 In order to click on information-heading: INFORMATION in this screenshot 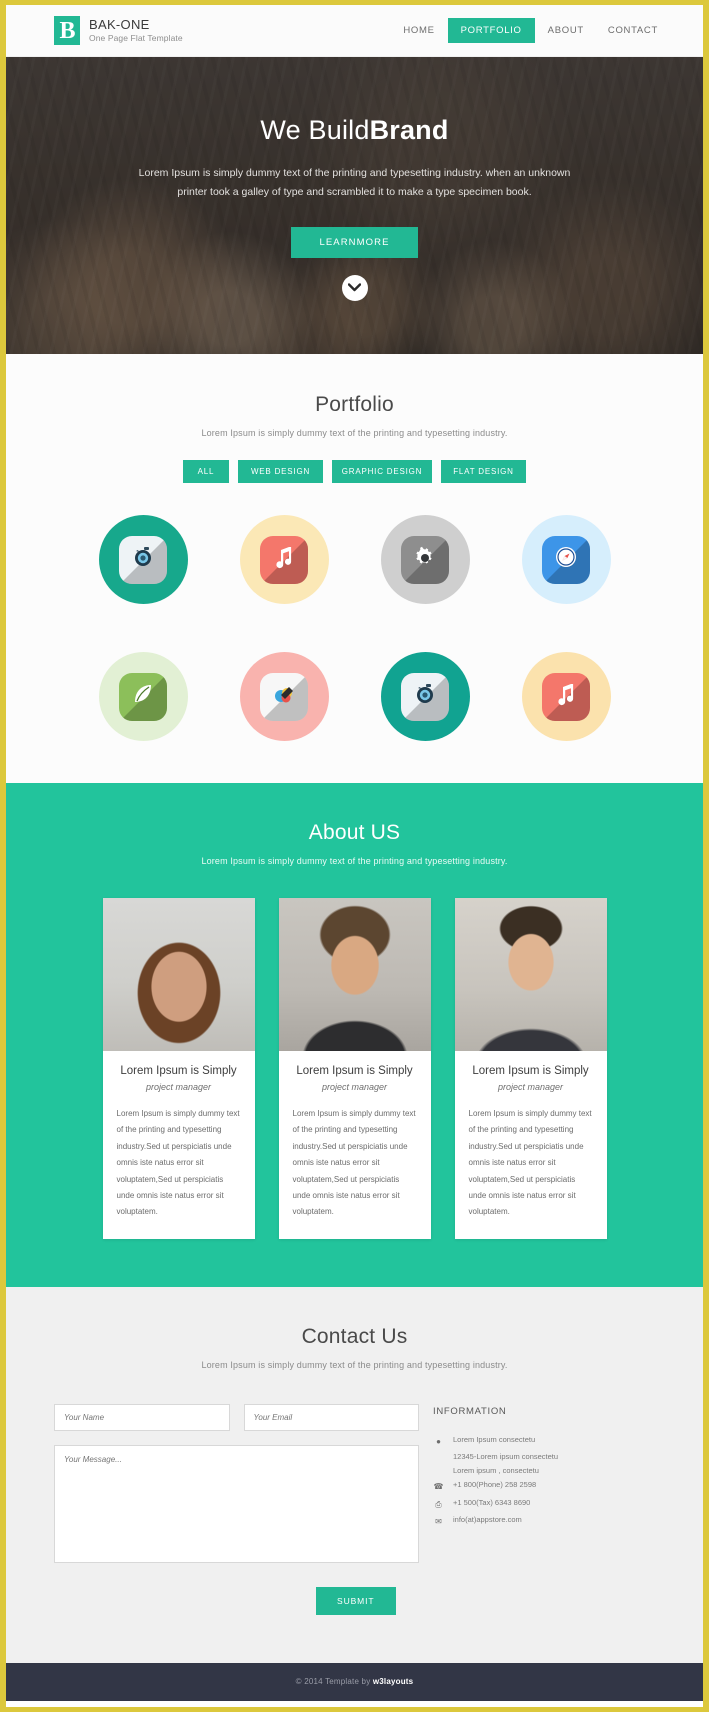, I will do `click(470, 1411)`.